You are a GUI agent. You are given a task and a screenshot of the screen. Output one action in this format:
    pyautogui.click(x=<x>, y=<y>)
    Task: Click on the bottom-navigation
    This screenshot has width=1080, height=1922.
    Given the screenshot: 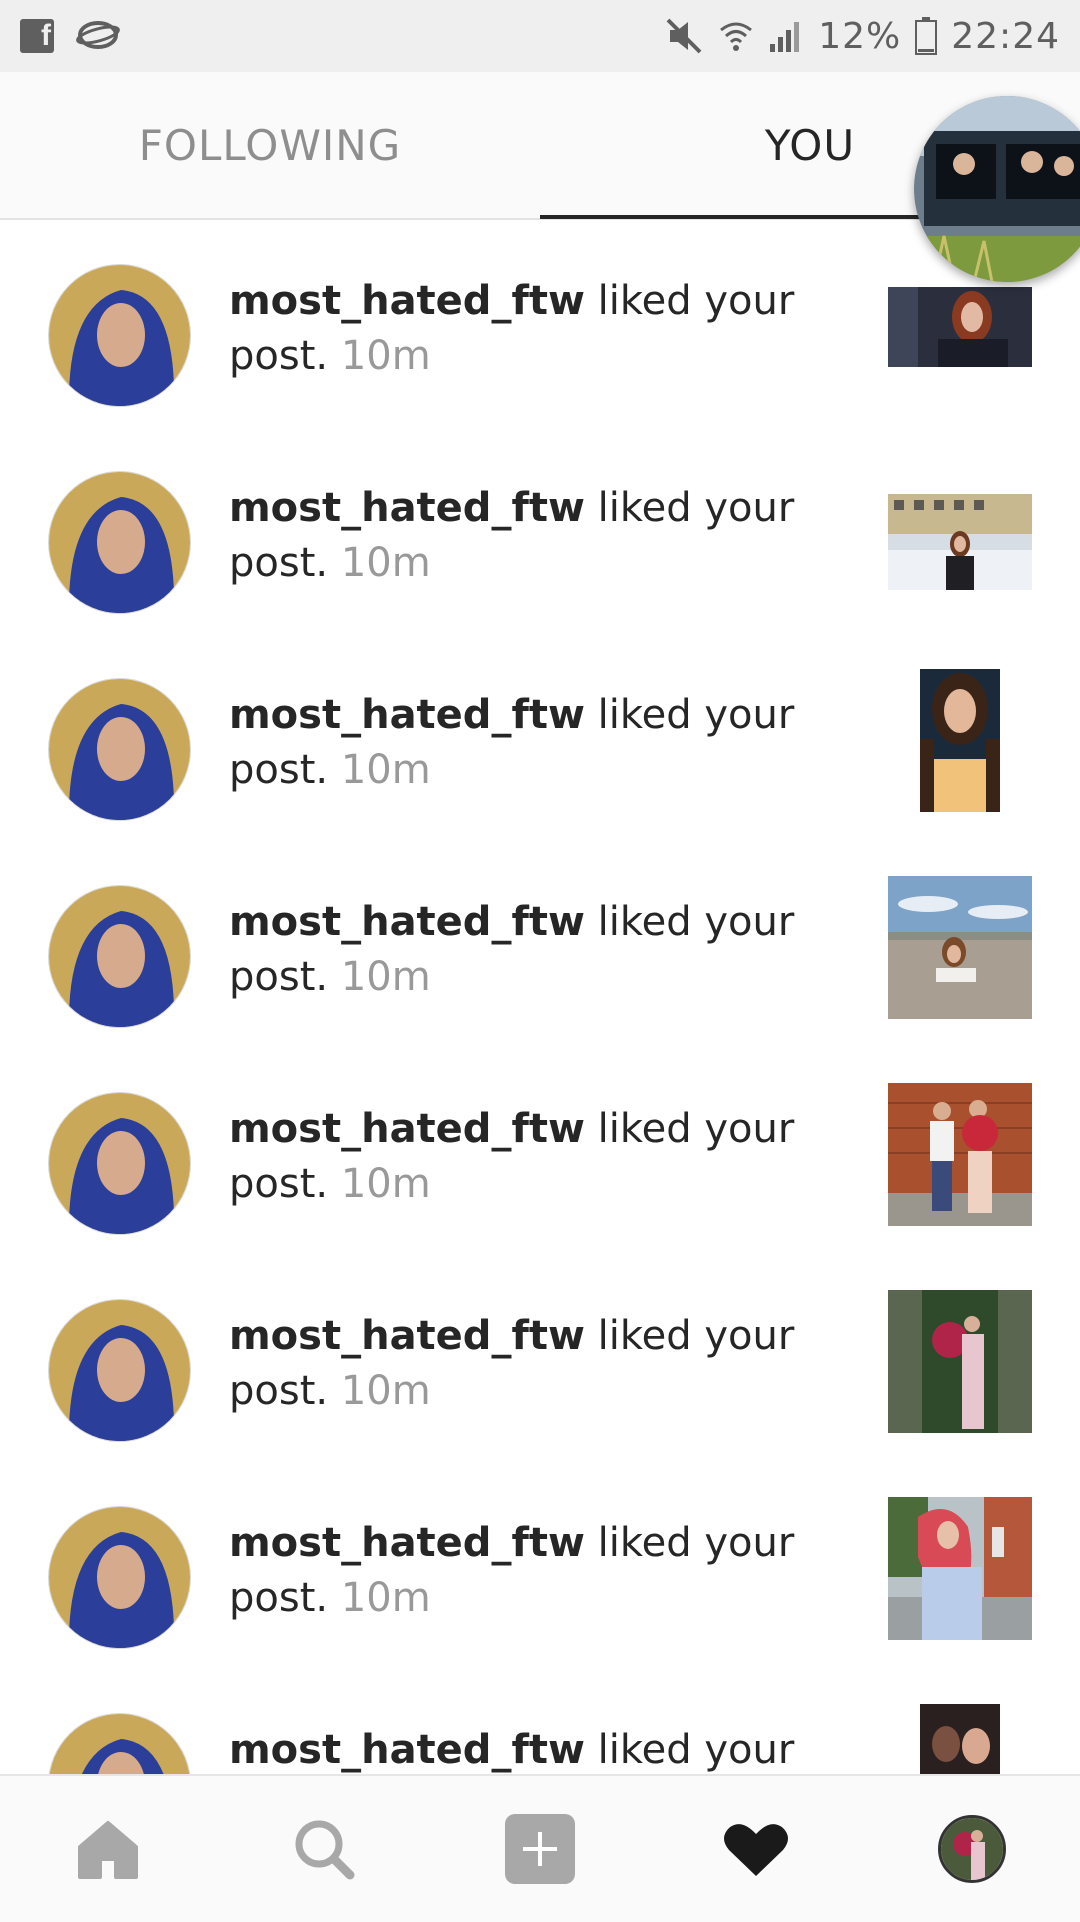 What is the action you would take?
    pyautogui.click(x=540, y=1848)
    